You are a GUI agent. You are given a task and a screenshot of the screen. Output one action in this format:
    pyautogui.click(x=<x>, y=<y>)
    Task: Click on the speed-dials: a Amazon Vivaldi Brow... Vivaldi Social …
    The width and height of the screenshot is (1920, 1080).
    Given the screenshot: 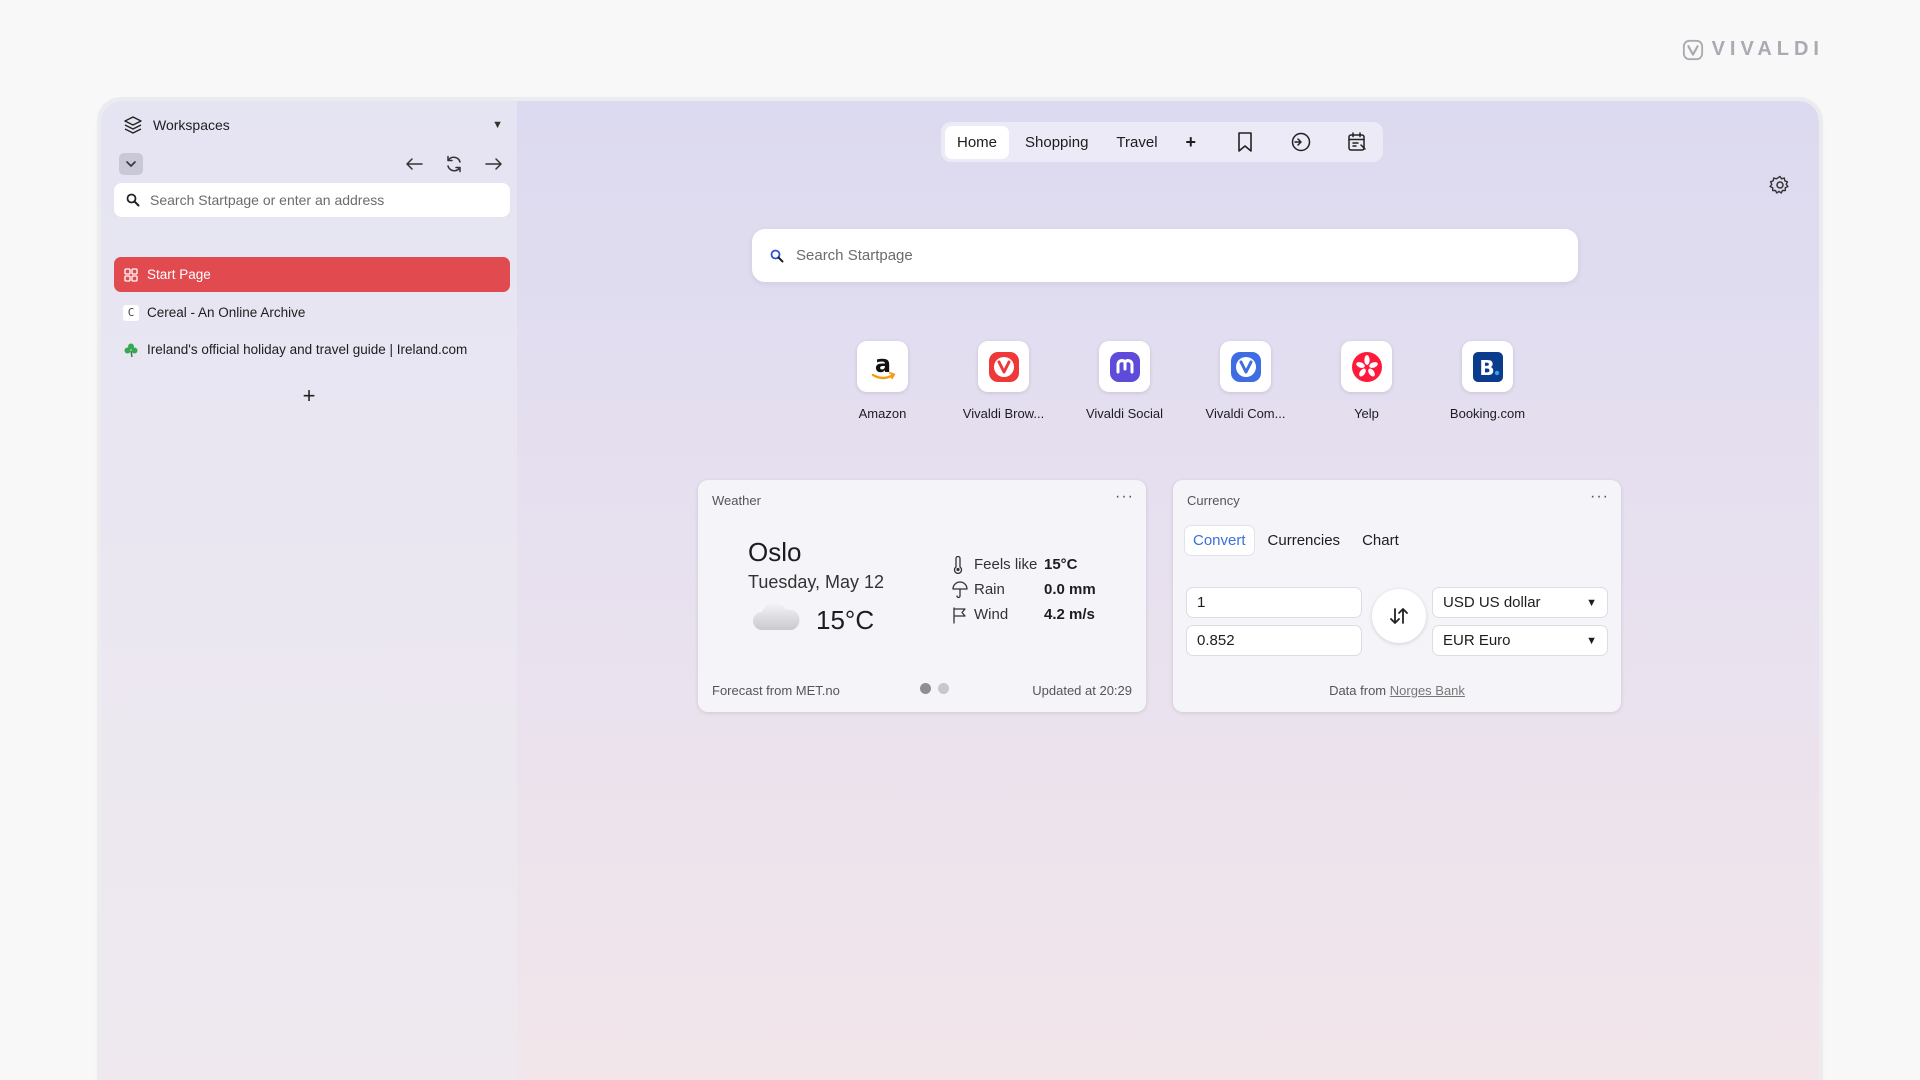 What is the action you would take?
    pyautogui.click(x=1185, y=381)
    